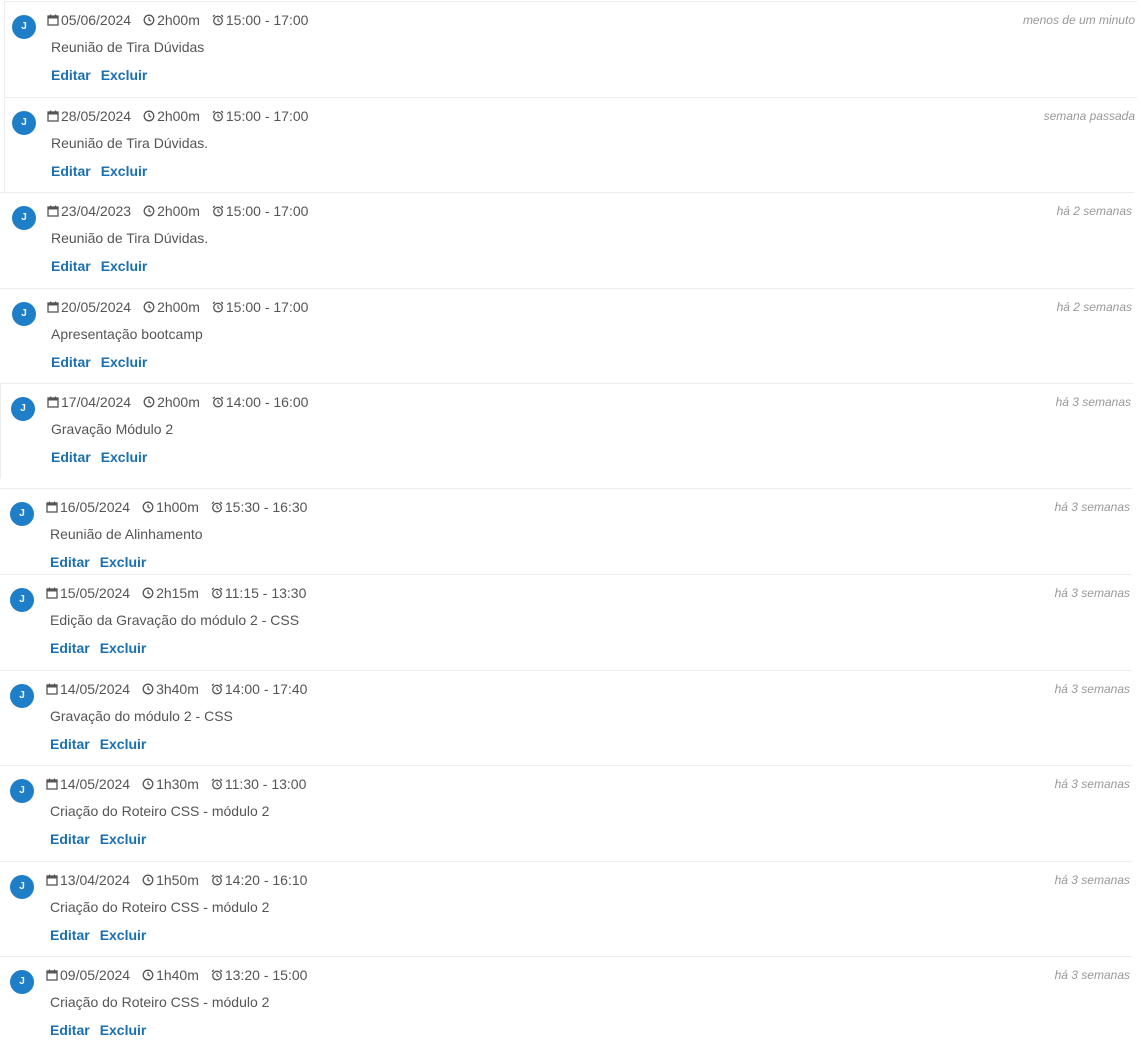 Image resolution: width=1141 pixels, height=1052 pixels. I want to click on entry-date-text: 28/05/2024, so click(96, 116).